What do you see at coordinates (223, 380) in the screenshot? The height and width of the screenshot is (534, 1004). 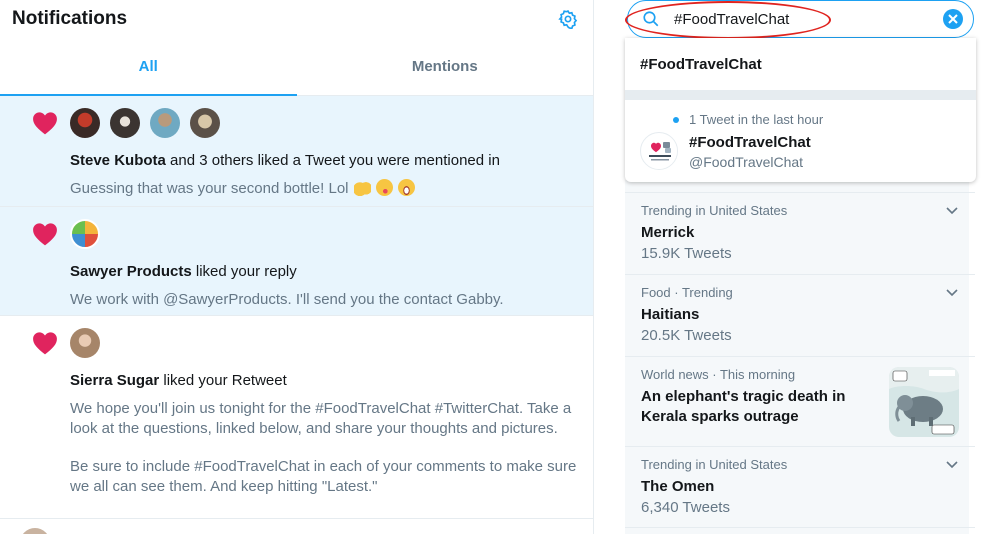 I see `notification-action: liked your Retweet` at bounding box center [223, 380].